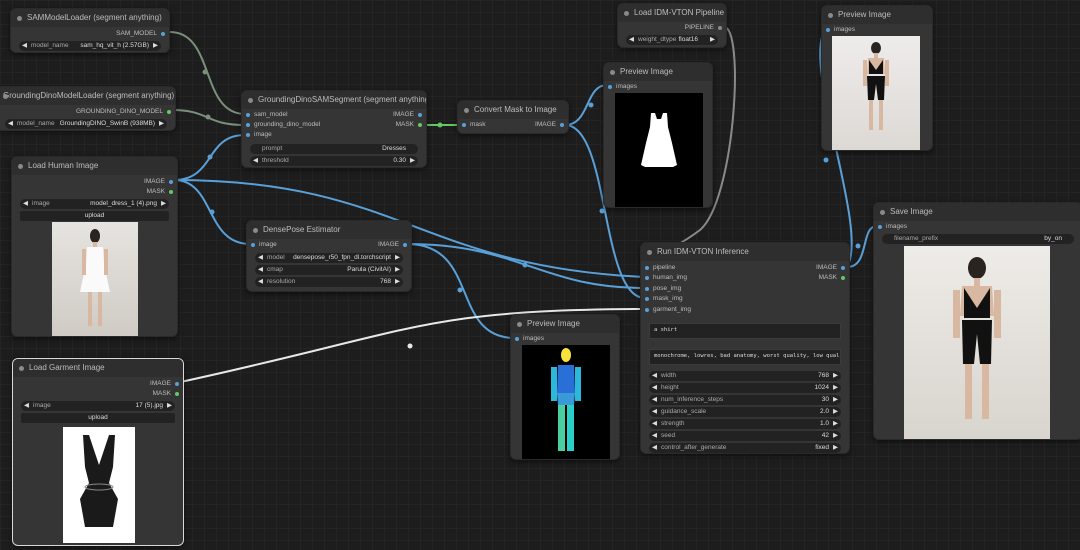 This screenshot has width=1080, height=550. What do you see at coordinates (265, 115) in the screenshot?
I see `input-sam-model: sam_model` at bounding box center [265, 115].